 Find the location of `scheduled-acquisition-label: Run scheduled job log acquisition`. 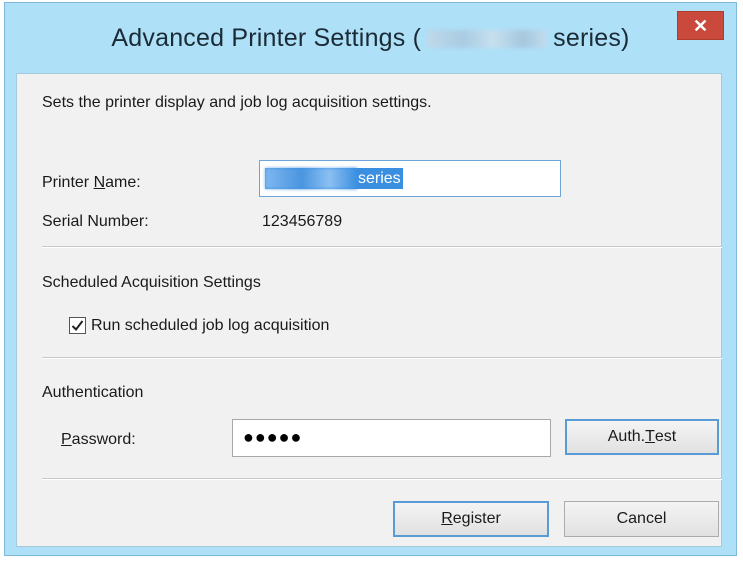

scheduled-acquisition-label: Run scheduled job log acquisition is located at coordinates (210, 326).